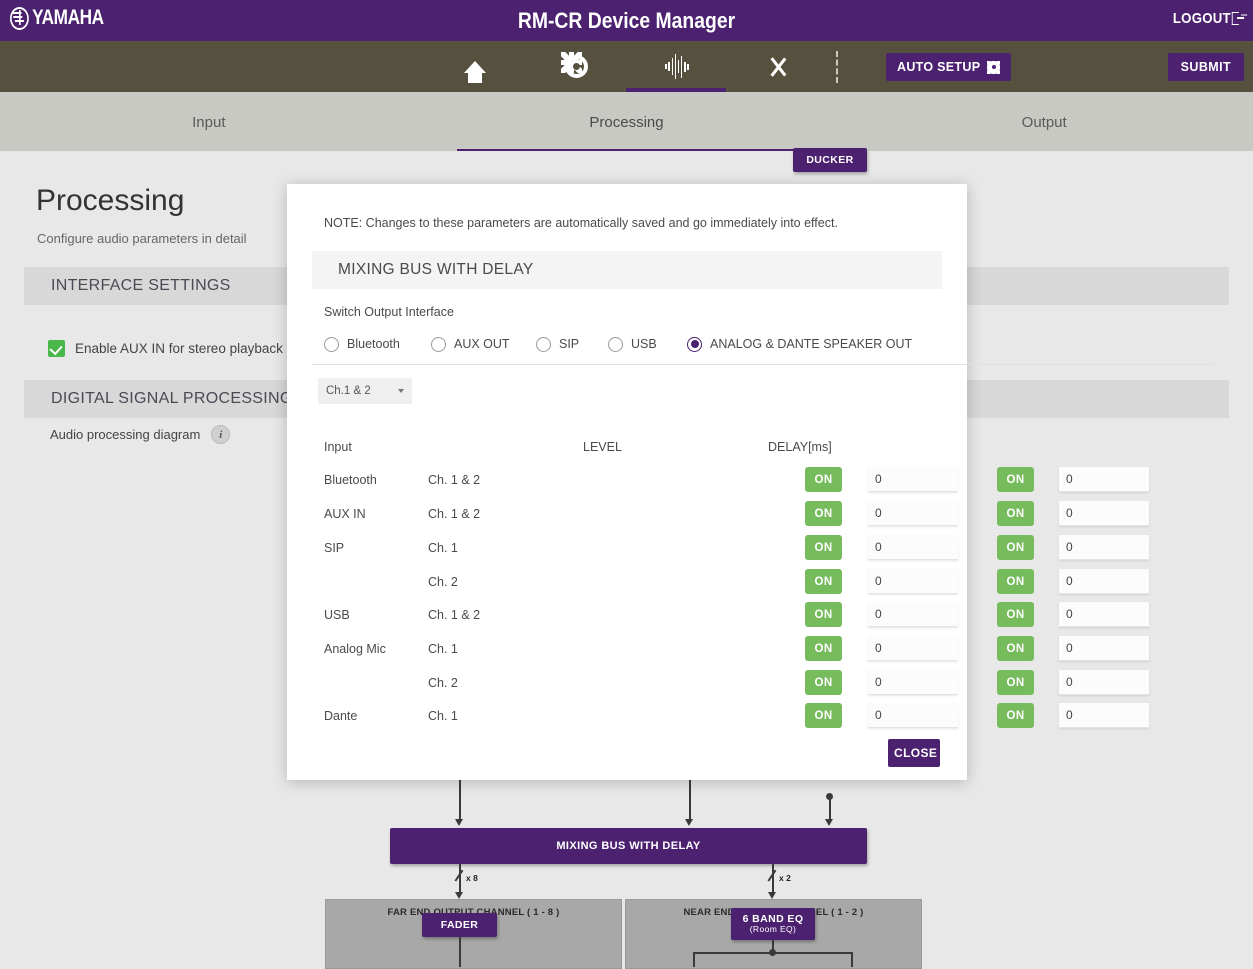 Image resolution: width=1253 pixels, height=969 pixels. What do you see at coordinates (334, 547) in the screenshot?
I see `row-input-name: SIP` at bounding box center [334, 547].